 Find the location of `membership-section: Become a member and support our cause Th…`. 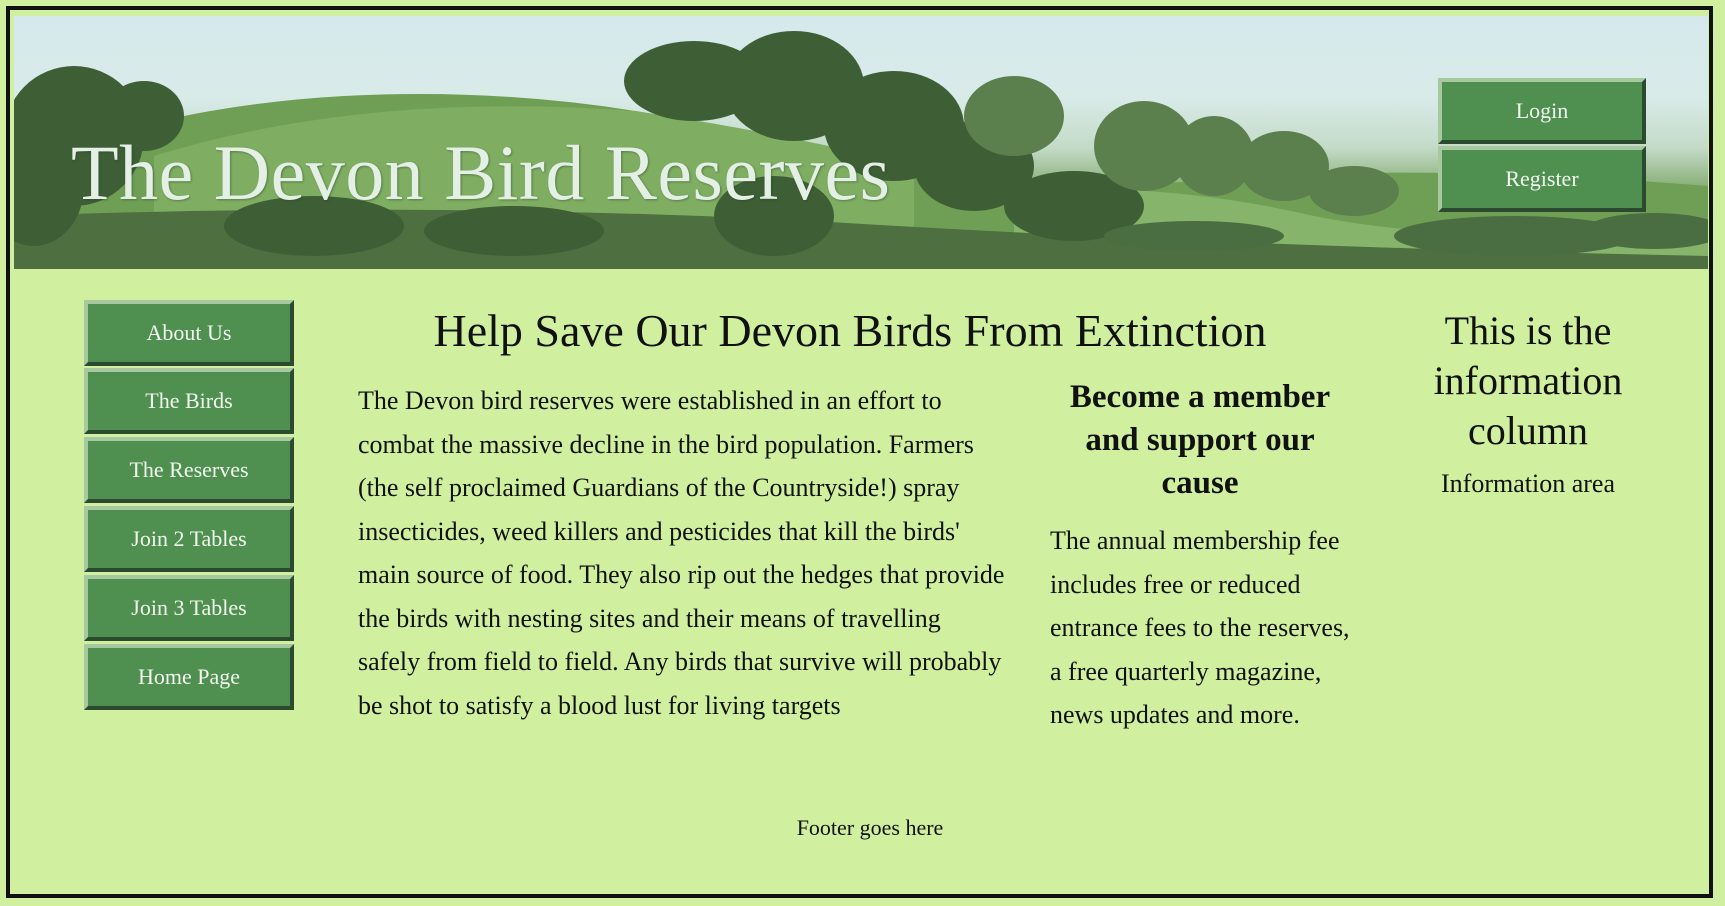

membership-section: Become a member and support our cause Th… is located at coordinates (1200, 556).